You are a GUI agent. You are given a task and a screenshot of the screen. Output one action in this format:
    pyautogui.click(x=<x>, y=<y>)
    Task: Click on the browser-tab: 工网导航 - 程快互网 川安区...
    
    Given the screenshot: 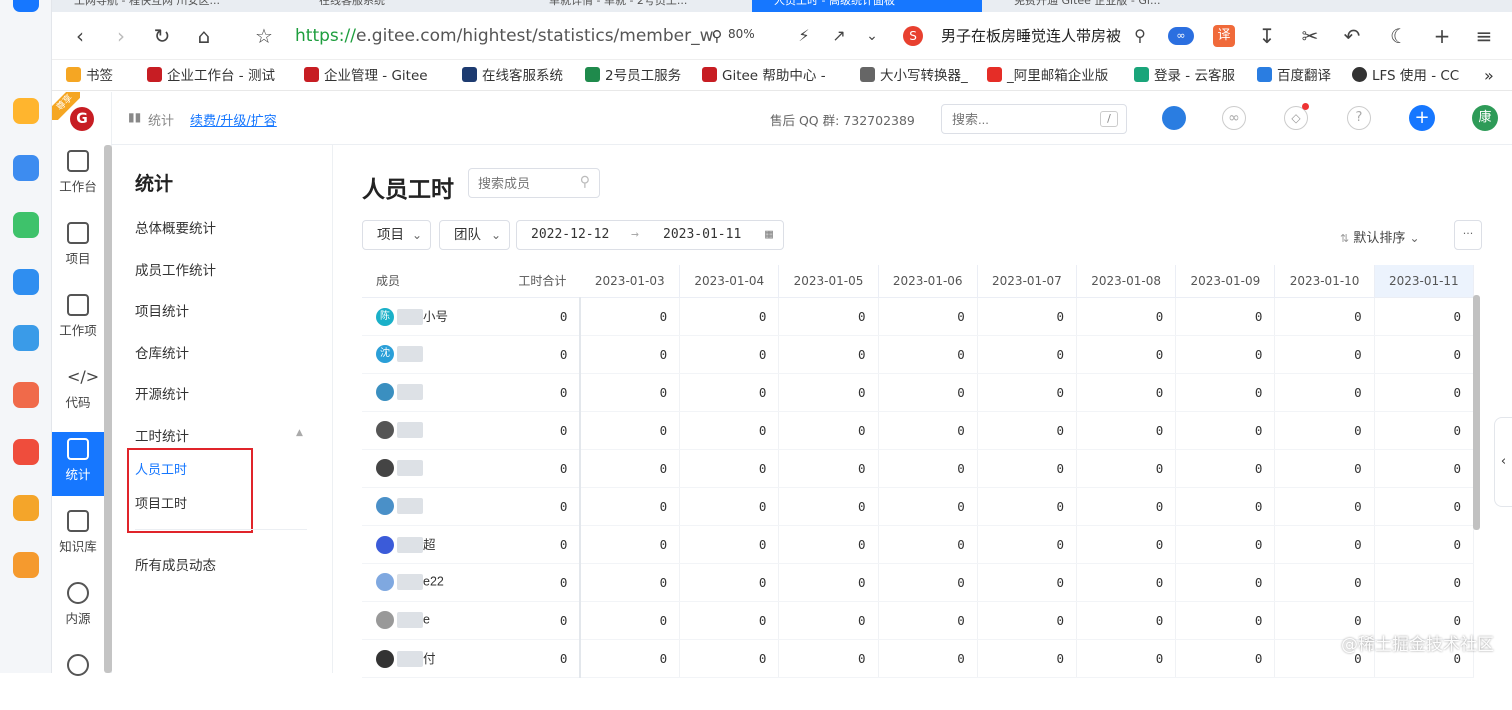 What is the action you would take?
    pyautogui.click(x=147, y=6)
    